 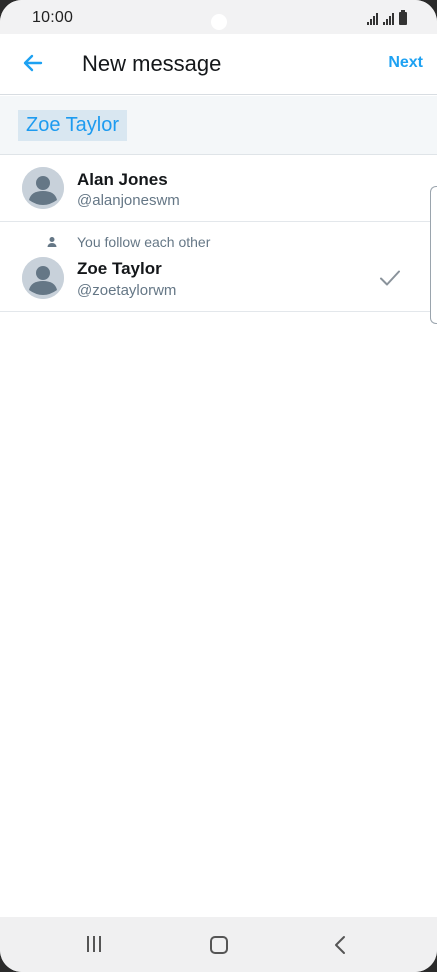 I want to click on back-chevron-icon, so click(x=341, y=945).